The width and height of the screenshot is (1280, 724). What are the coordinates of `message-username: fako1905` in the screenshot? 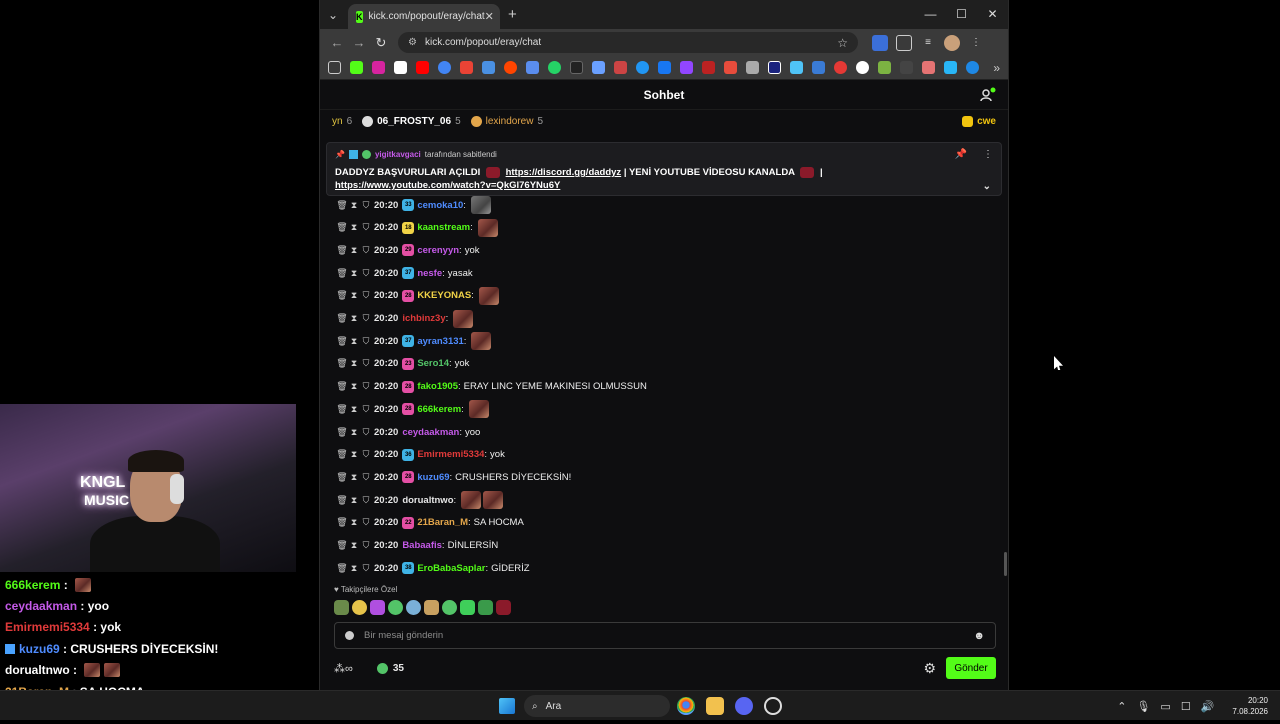 It's located at (437, 386).